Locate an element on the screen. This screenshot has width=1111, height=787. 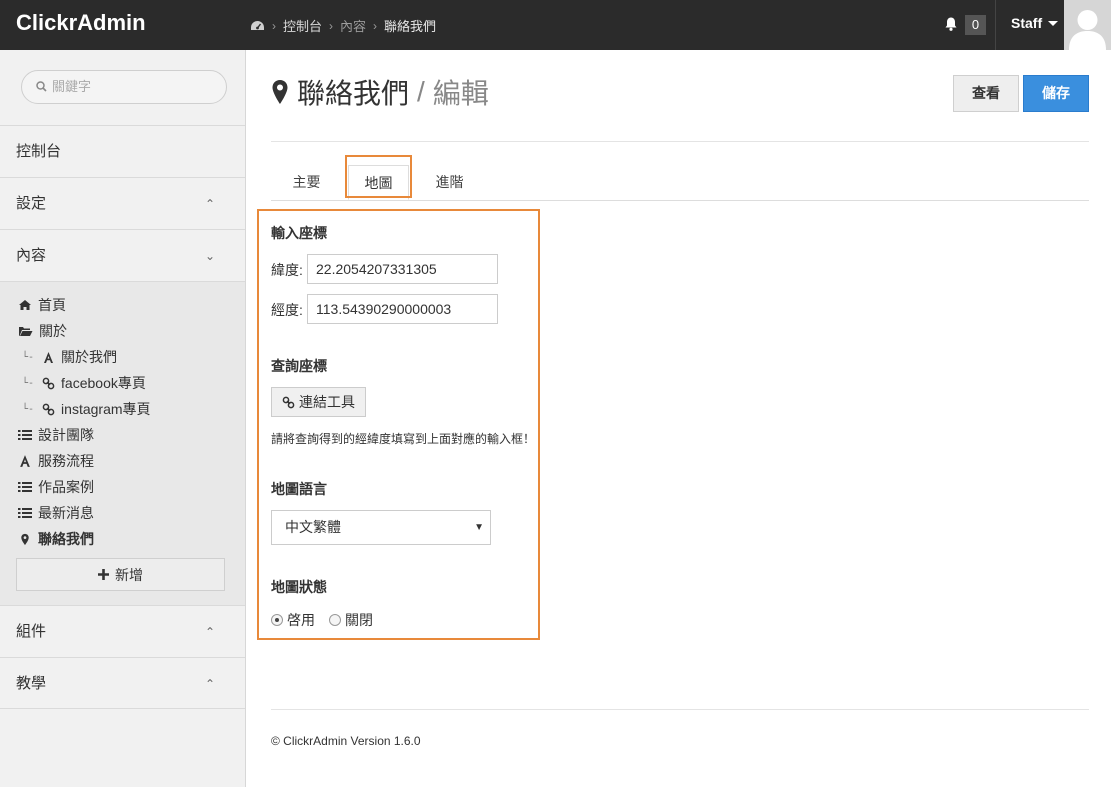
user-silhouette-icon is located at coordinates (1087, 30).